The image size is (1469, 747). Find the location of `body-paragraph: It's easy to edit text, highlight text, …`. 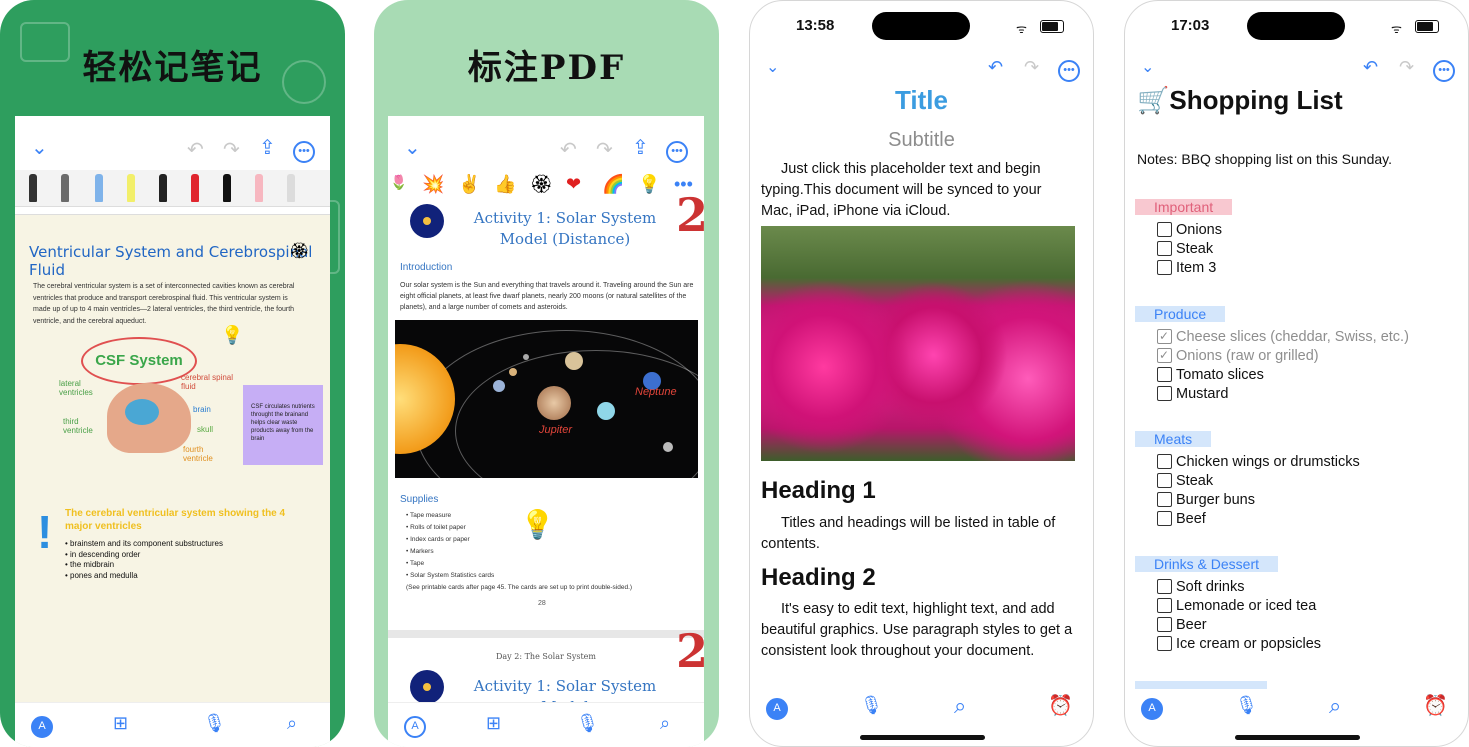

body-paragraph: It's easy to edit text, highlight text, … is located at coordinates (918, 630).